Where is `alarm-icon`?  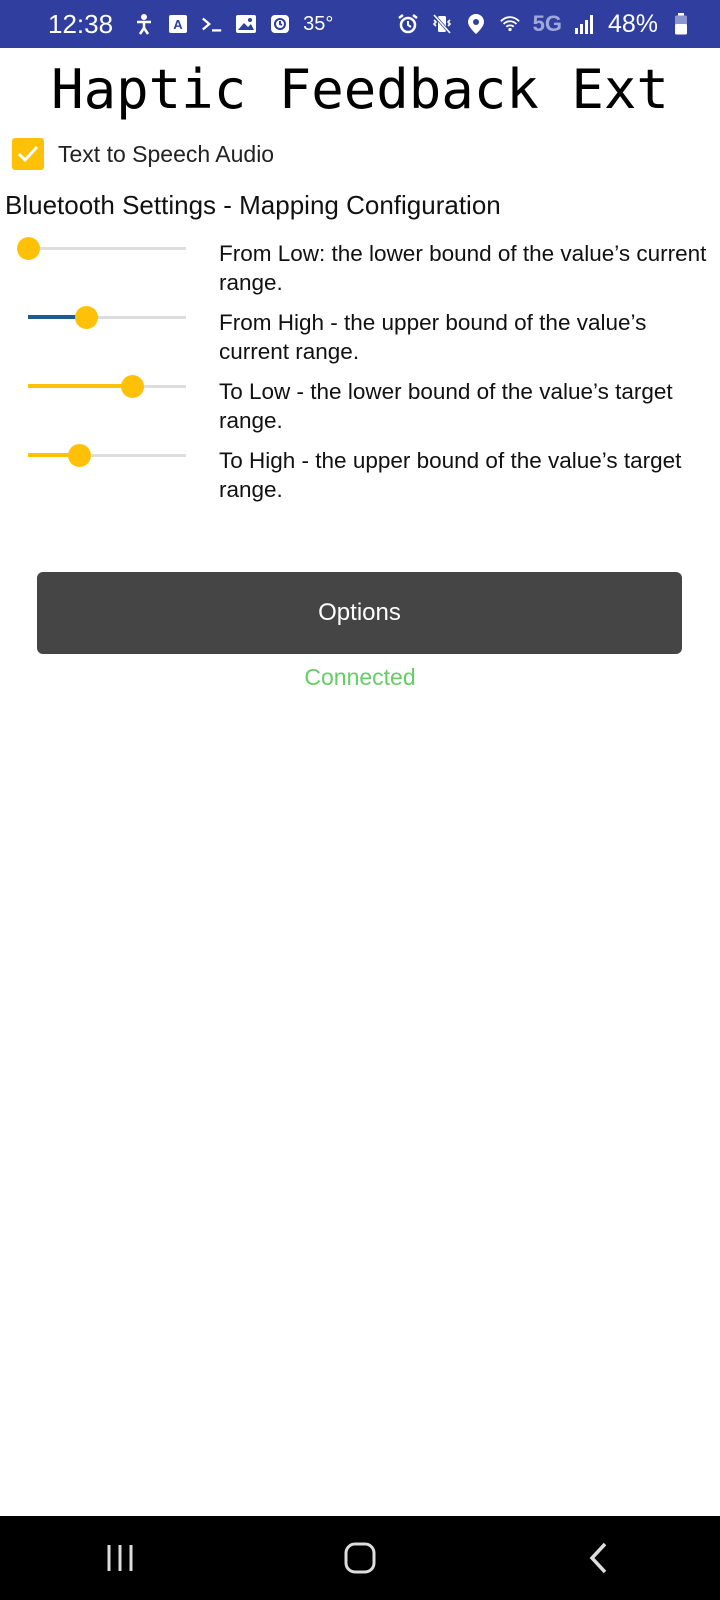
alarm-icon is located at coordinates (408, 24).